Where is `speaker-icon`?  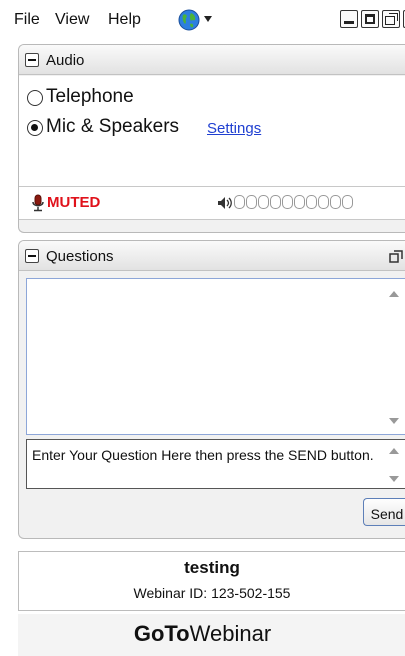 speaker-icon is located at coordinates (225, 203).